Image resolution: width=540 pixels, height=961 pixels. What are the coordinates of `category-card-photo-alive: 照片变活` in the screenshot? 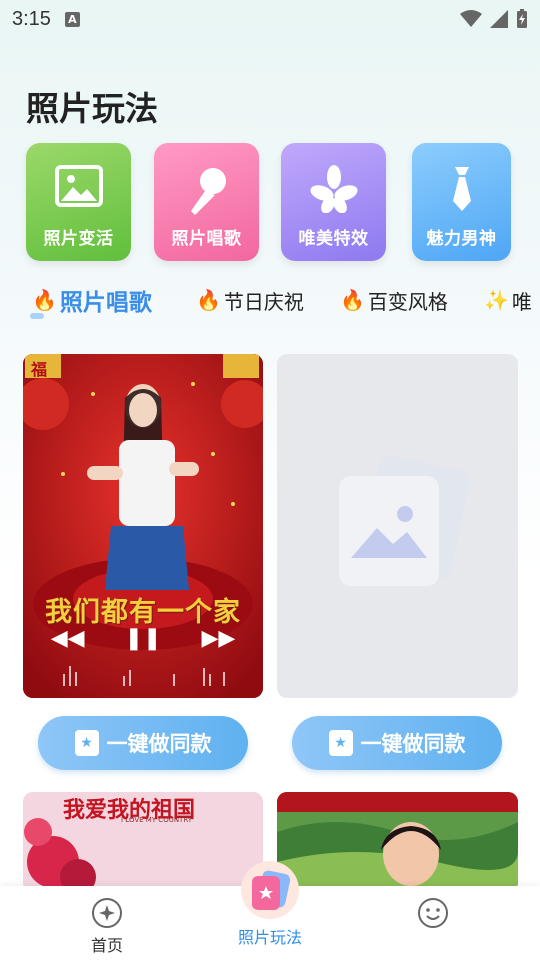 It's located at (78, 202).